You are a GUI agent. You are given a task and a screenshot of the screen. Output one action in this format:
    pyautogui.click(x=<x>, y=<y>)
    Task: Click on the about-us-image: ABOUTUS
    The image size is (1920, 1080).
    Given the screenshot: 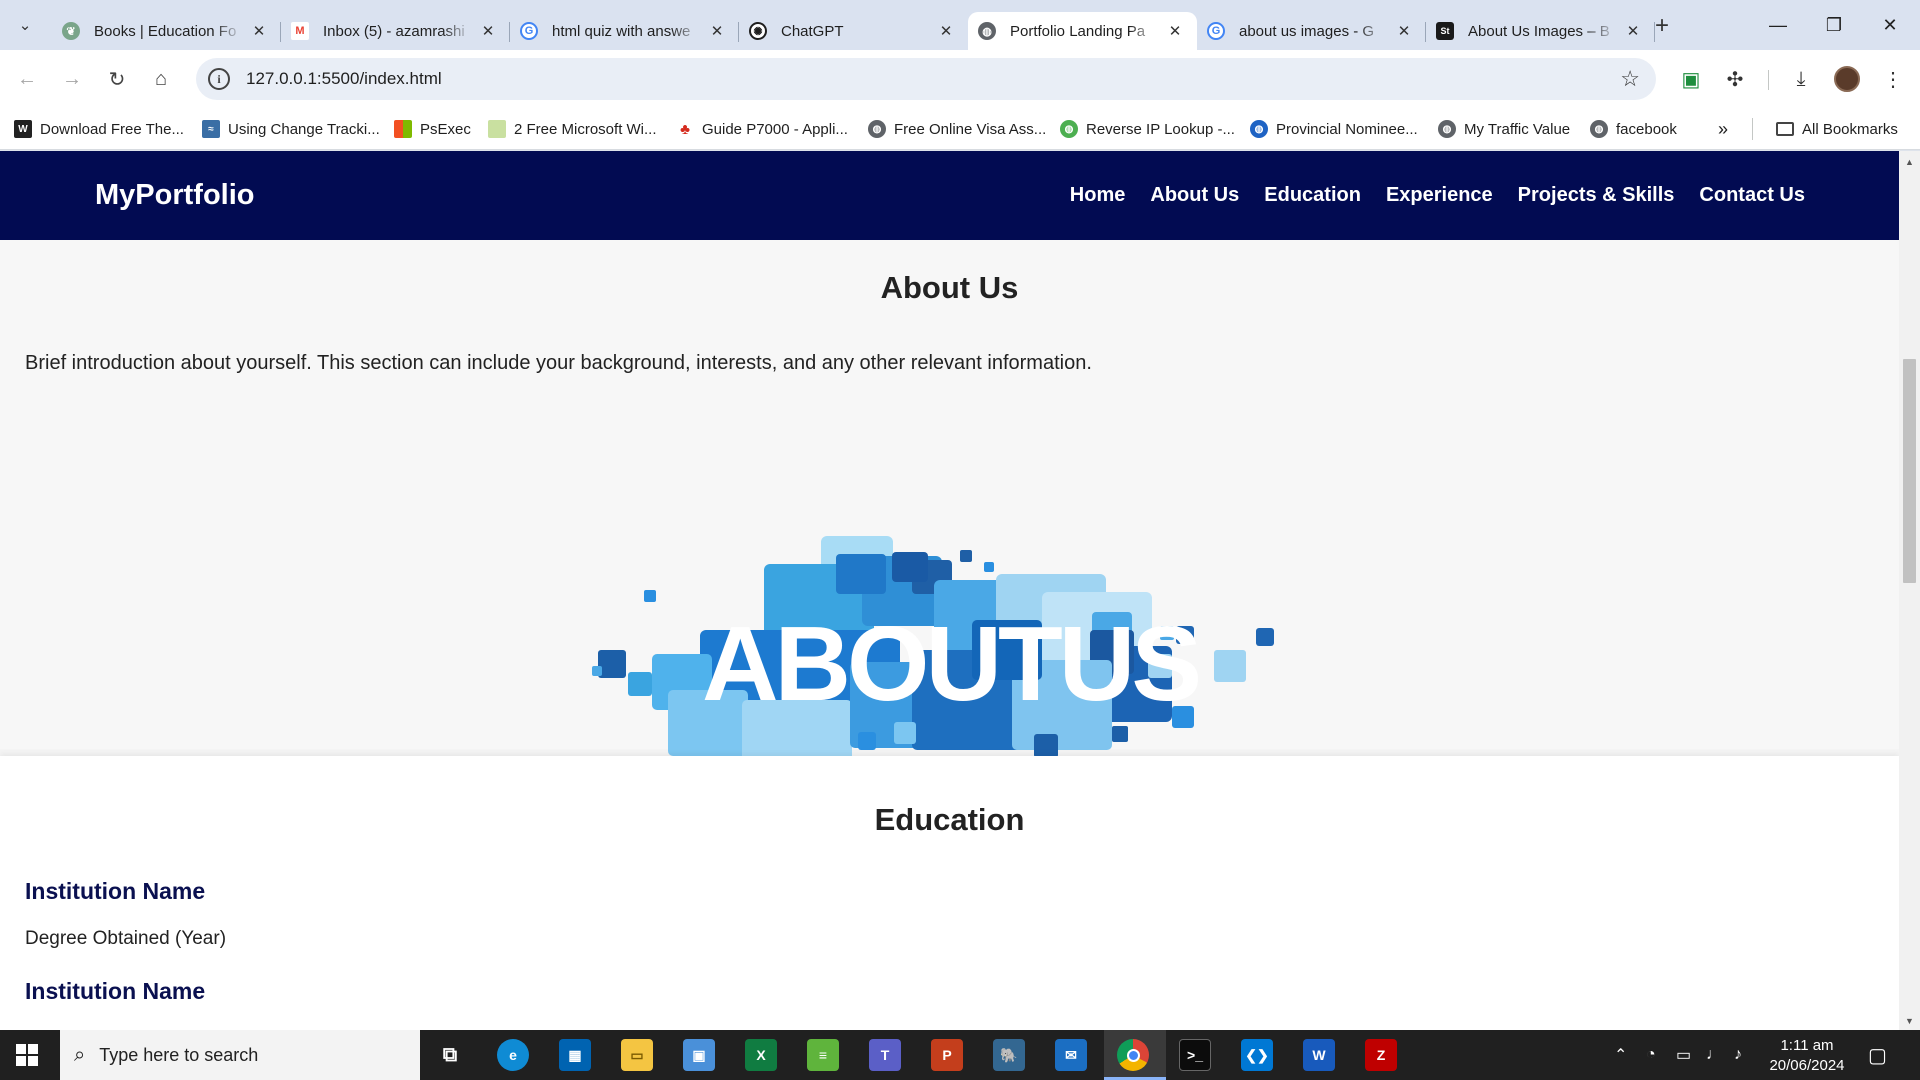 What is the action you would take?
    pyautogui.click(x=933, y=650)
    